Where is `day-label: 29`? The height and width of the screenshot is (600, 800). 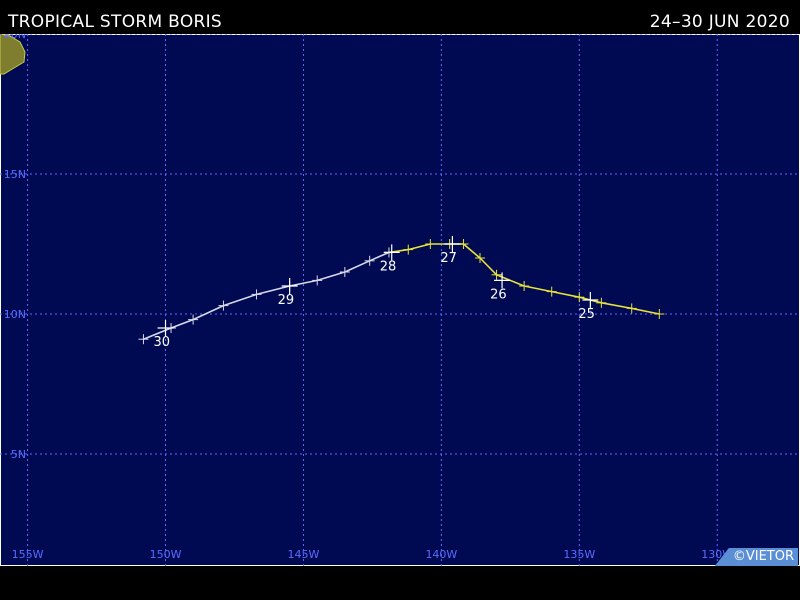 day-label: 29 is located at coordinates (286, 300).